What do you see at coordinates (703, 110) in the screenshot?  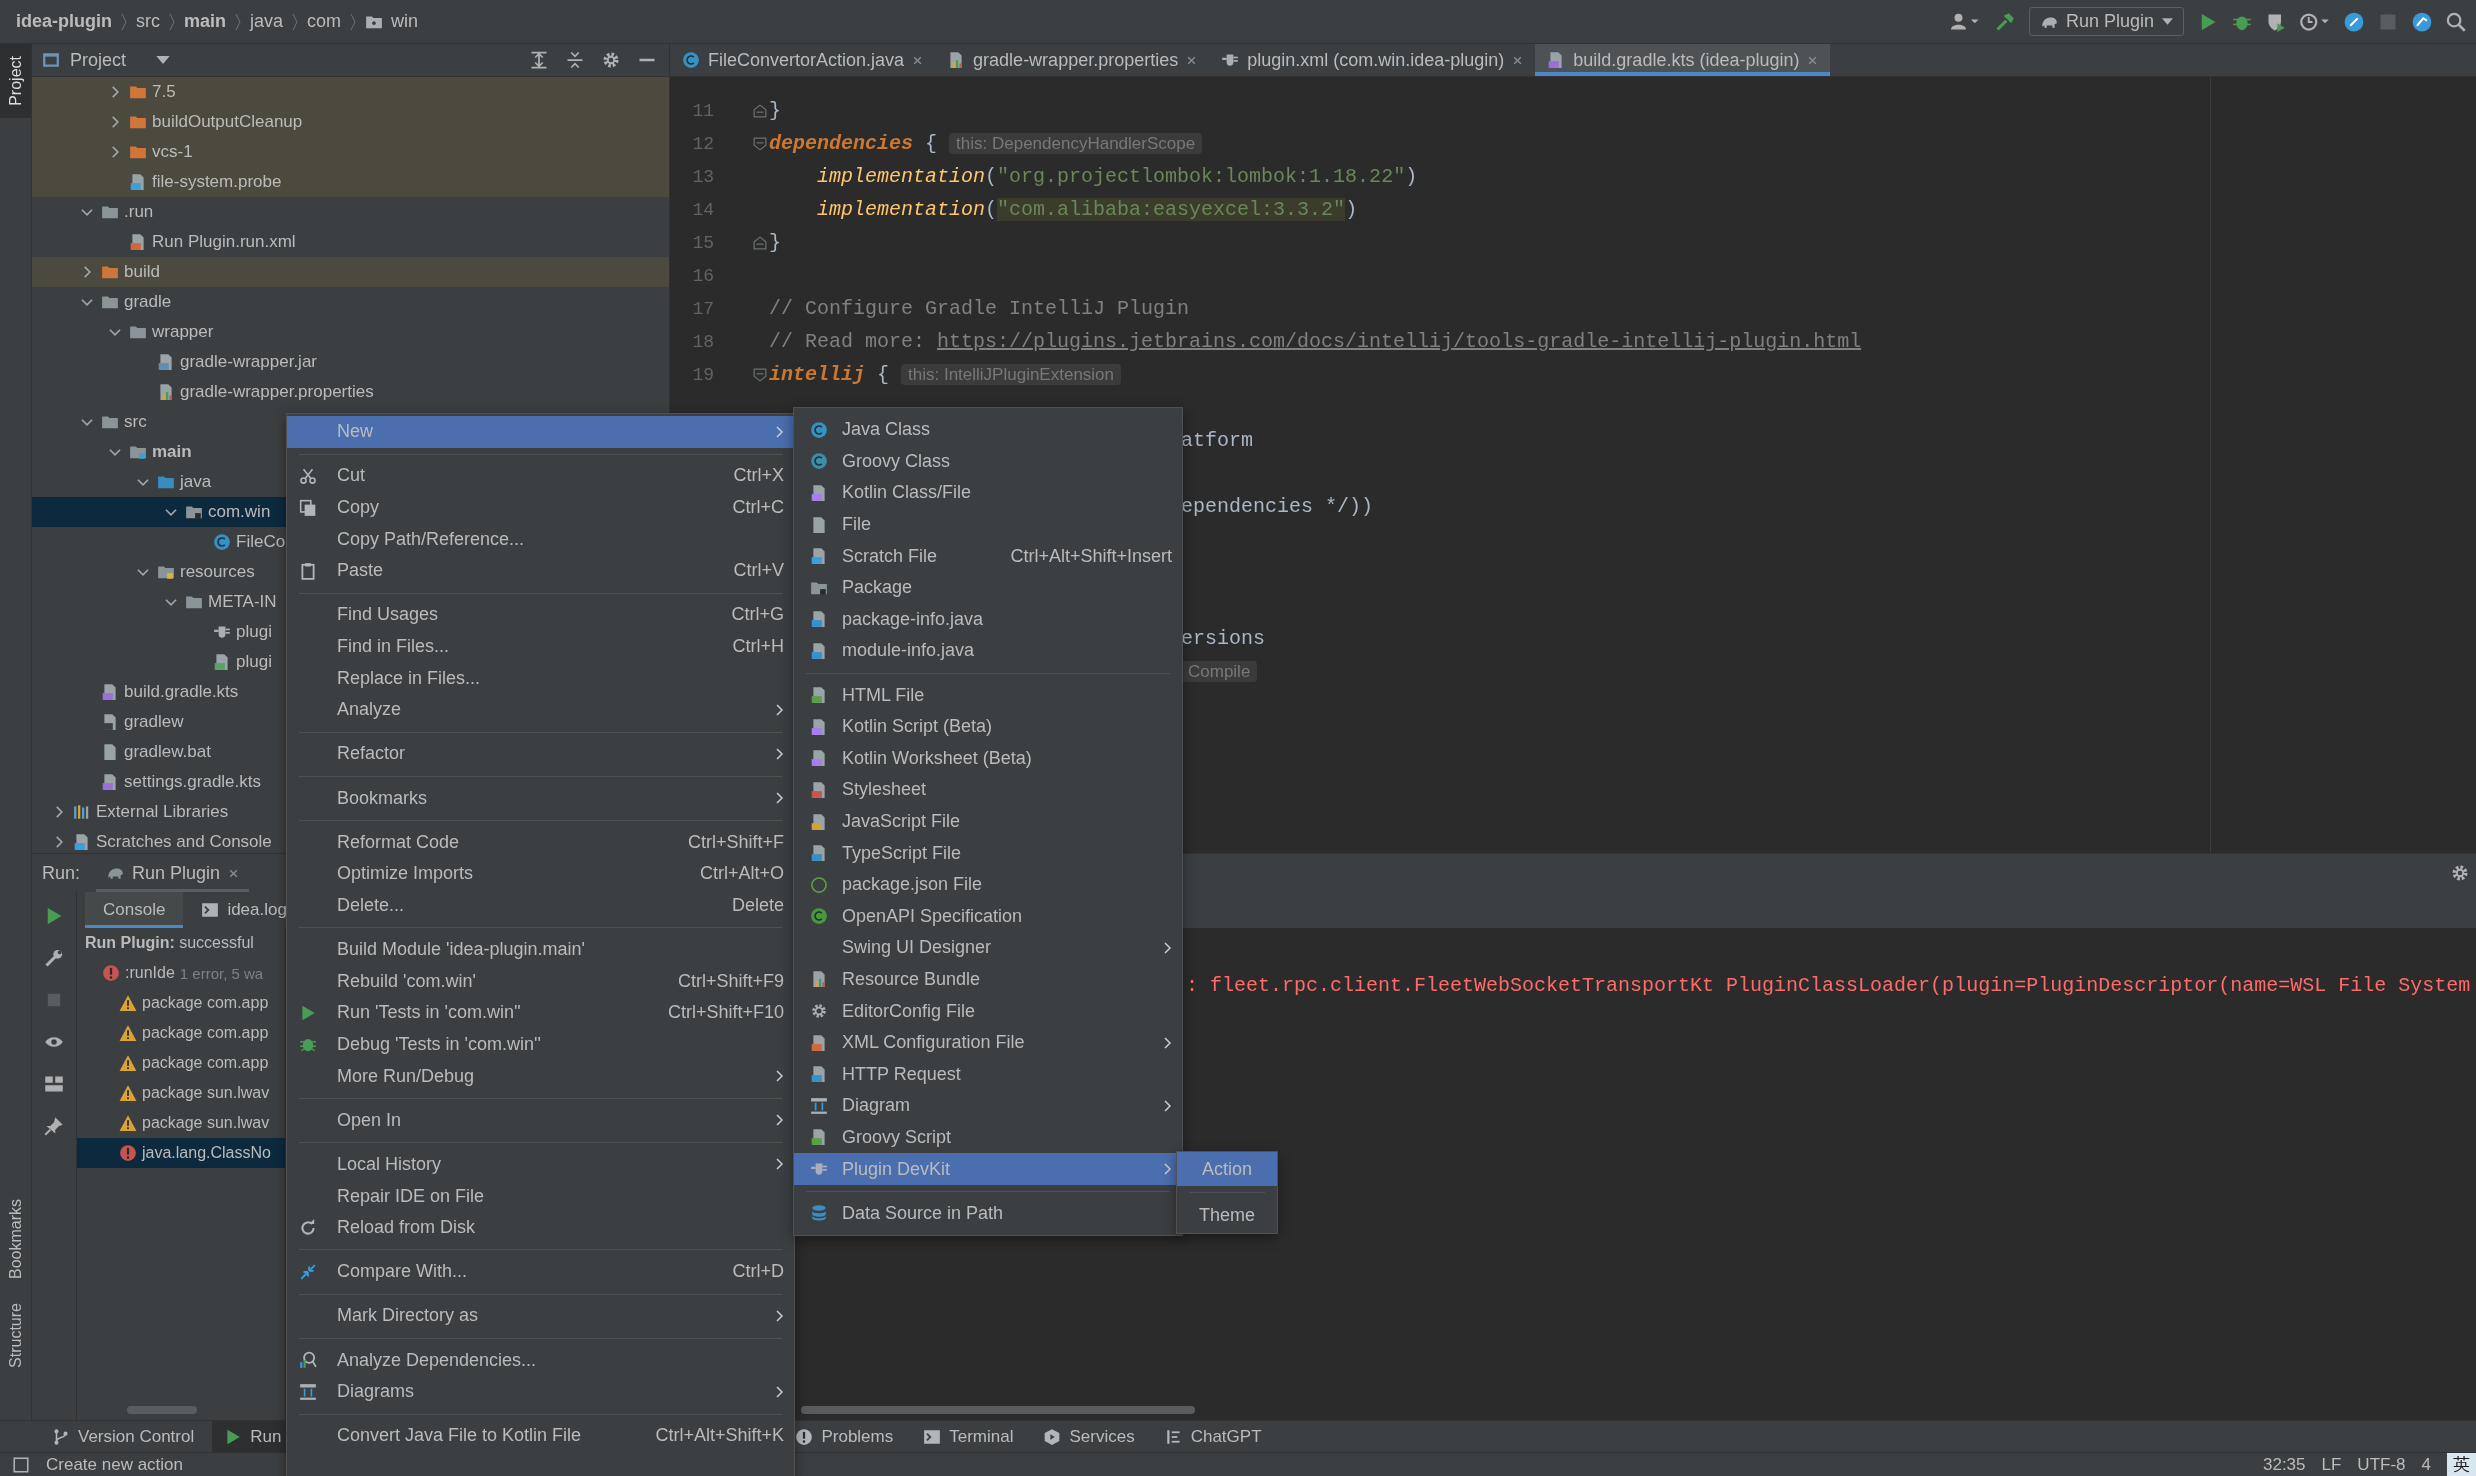 I see `line-number: 11` at bounding box center [703, 110].